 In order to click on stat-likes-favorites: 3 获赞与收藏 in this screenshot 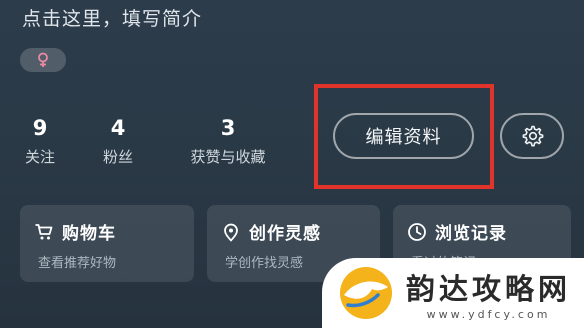, I will do `click(228, 141)`.